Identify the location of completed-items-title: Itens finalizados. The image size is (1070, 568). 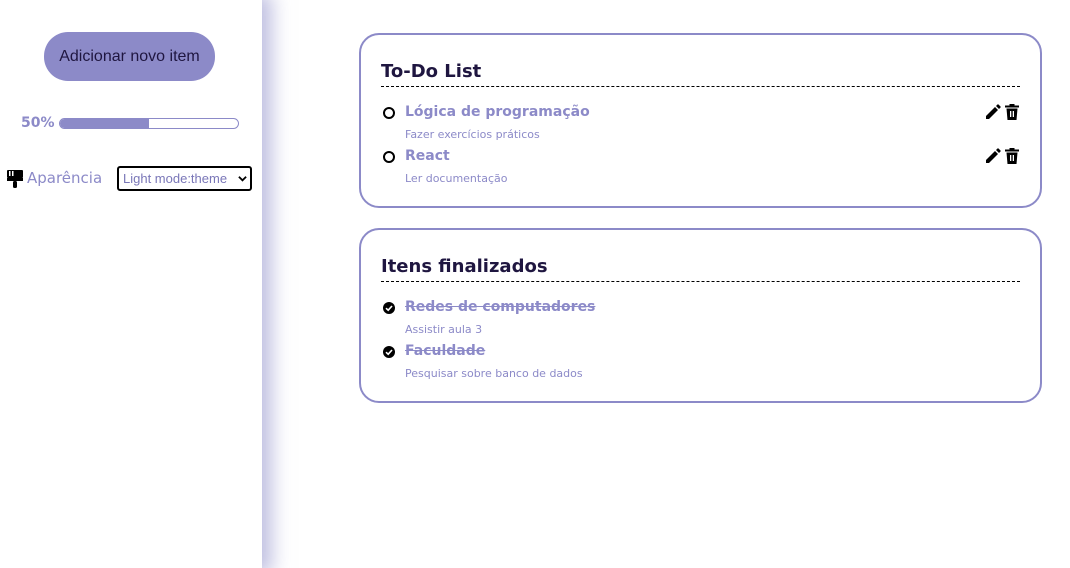
(464, 266).